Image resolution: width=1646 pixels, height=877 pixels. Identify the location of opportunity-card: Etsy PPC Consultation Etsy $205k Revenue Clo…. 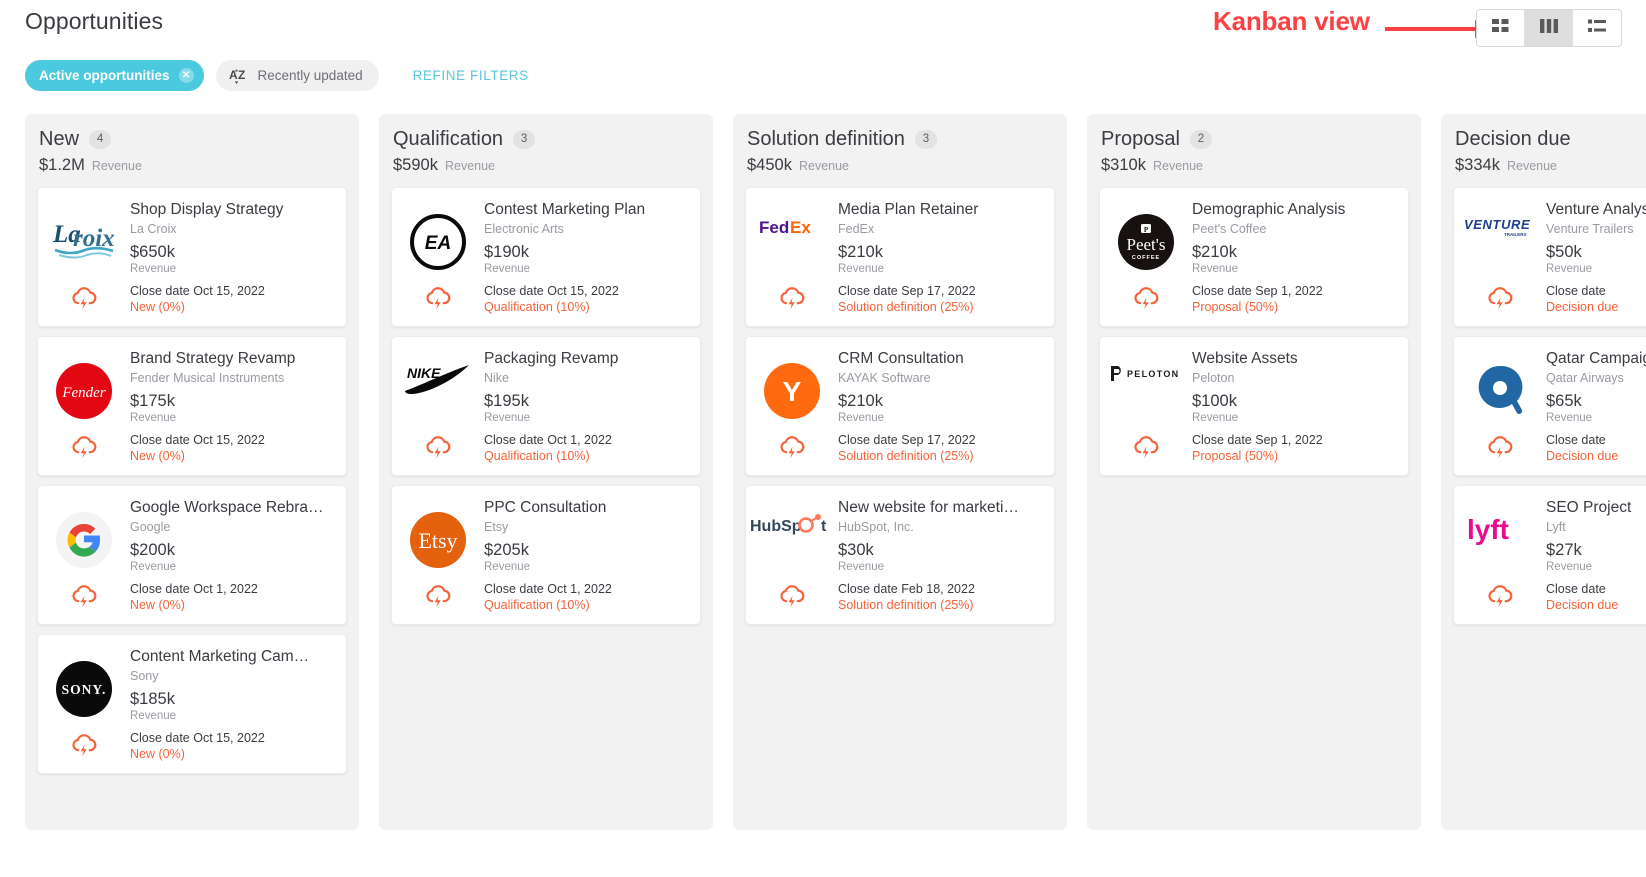
(546, 555).